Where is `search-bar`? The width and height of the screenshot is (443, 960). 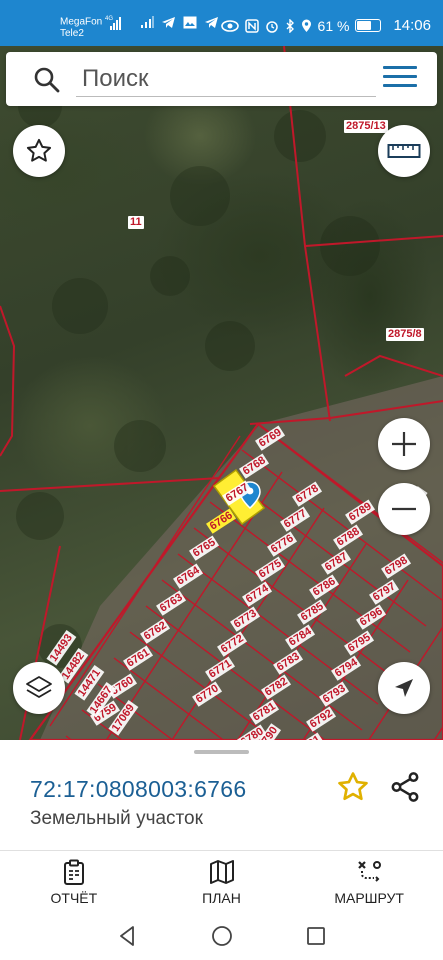 search-bar is located at coordinates (221, 79).